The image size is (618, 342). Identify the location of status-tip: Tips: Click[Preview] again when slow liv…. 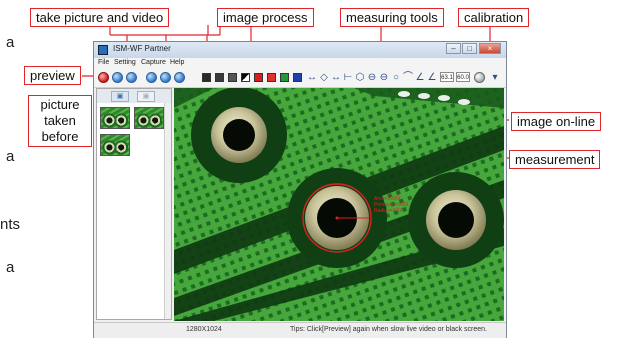
(388, 329).